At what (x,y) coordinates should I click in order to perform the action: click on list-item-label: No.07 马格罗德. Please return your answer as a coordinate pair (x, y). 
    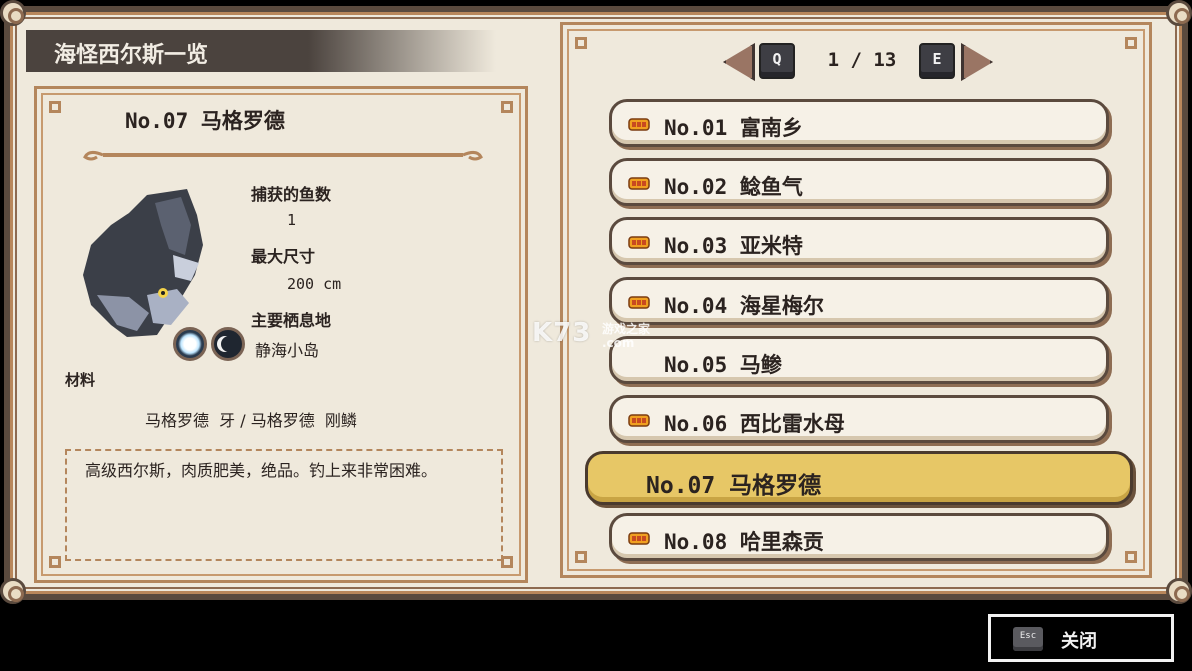
    Looking at the image, I should click on (734, 486).